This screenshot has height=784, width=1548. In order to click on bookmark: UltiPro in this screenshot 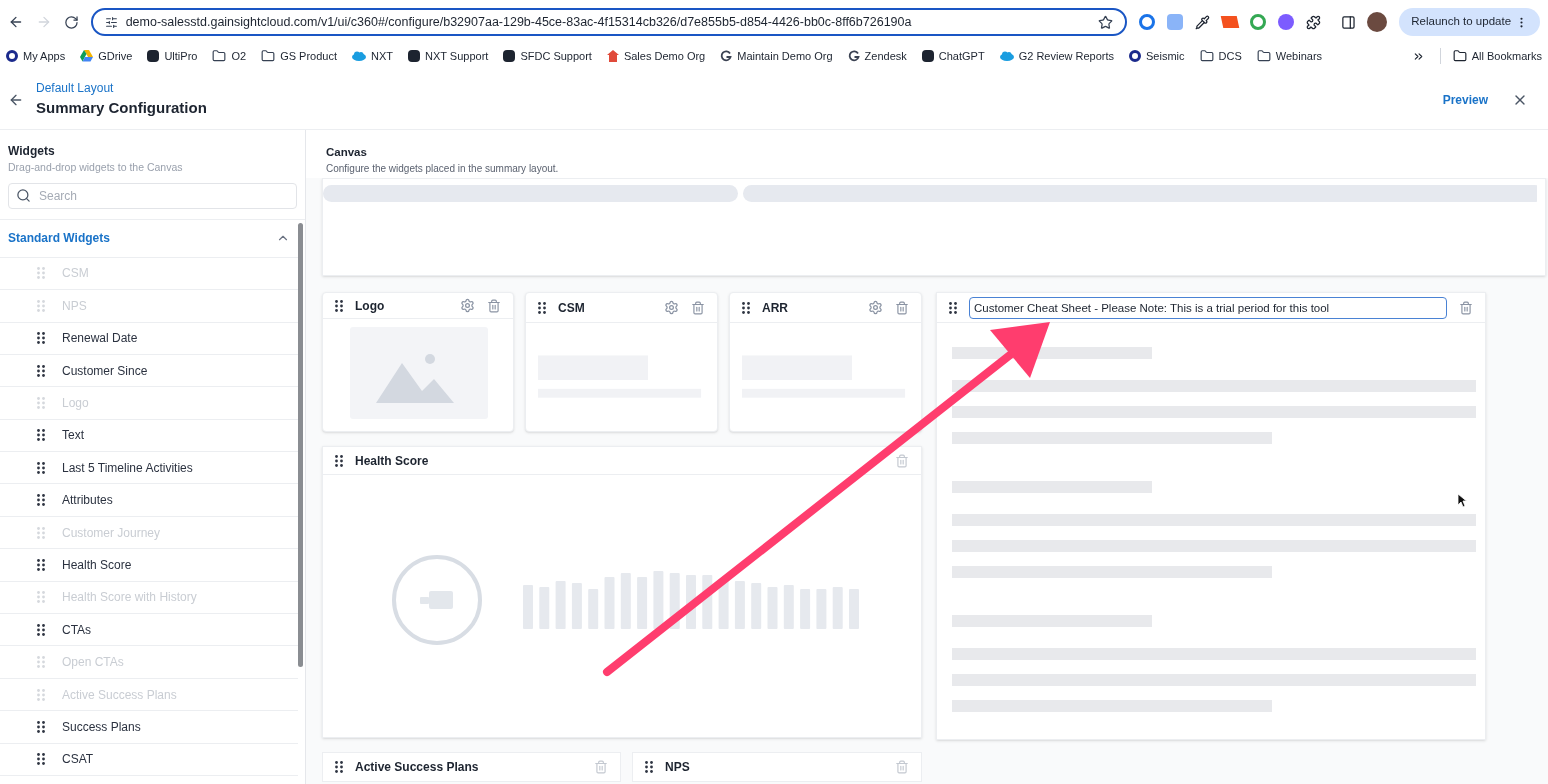, I will do `click(172, 56)`.